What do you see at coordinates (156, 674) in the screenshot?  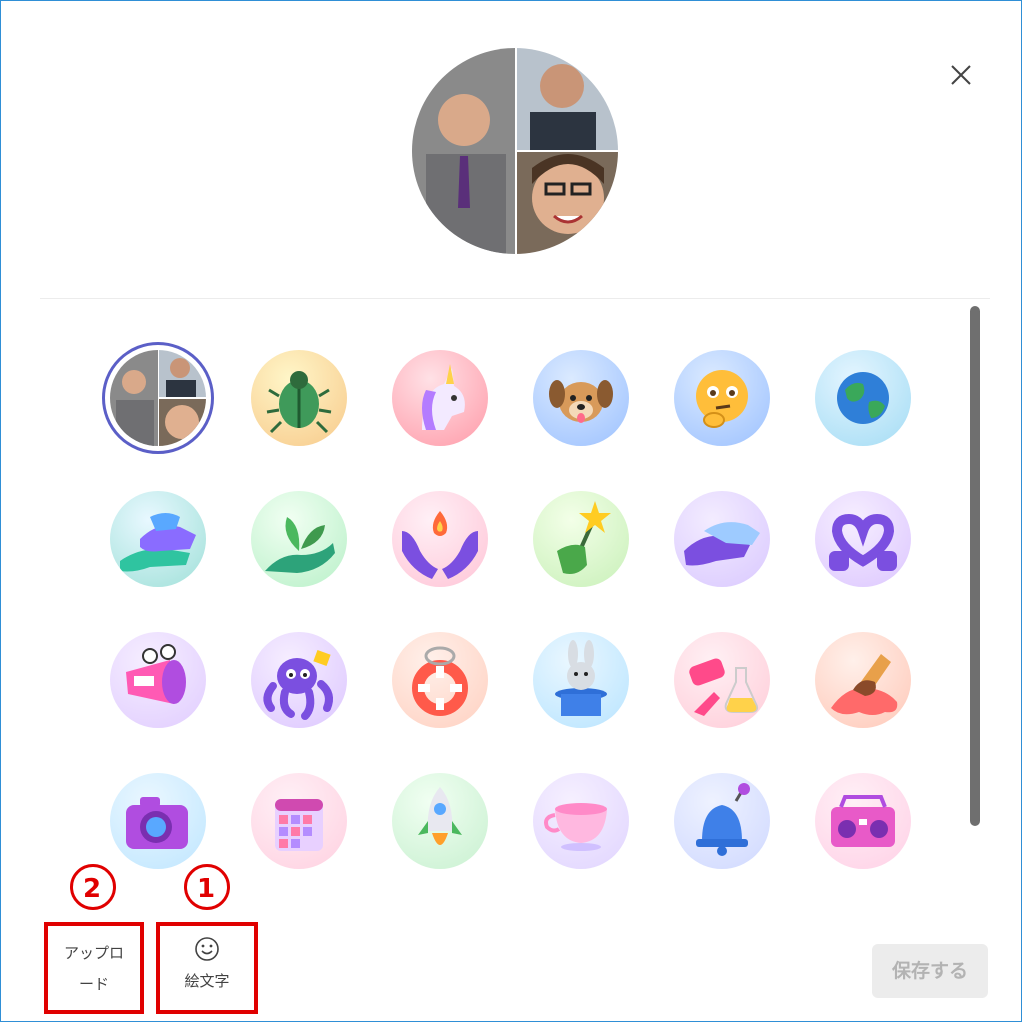 I see `megaphone-monster-icon` at bounding box center [156, 674].